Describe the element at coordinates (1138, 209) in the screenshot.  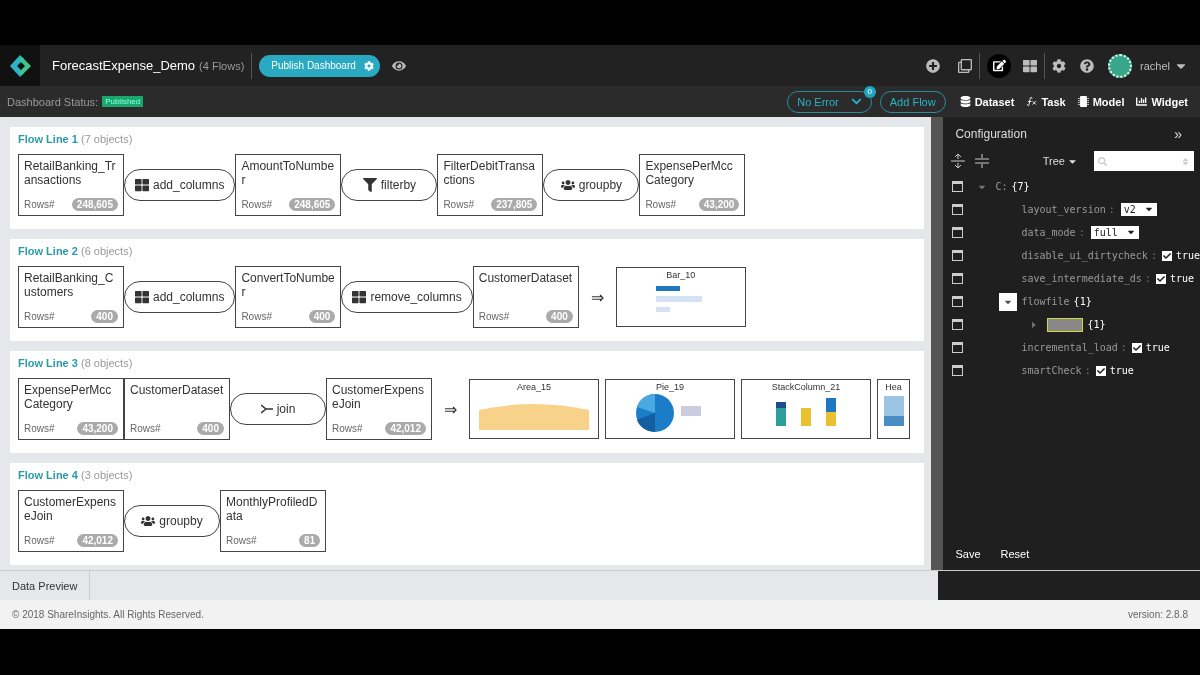
I see `value-select: v2` at that location.